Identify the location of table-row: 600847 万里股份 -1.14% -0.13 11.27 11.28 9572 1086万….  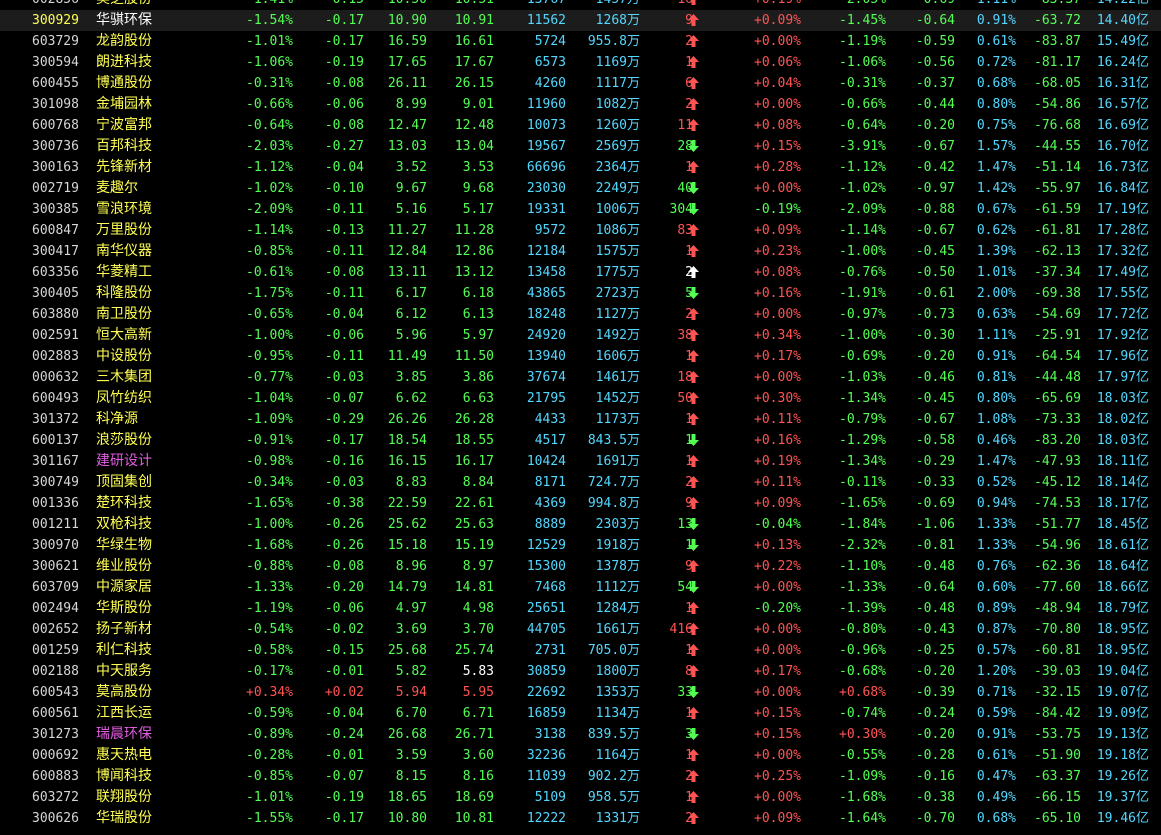
(580, 230).